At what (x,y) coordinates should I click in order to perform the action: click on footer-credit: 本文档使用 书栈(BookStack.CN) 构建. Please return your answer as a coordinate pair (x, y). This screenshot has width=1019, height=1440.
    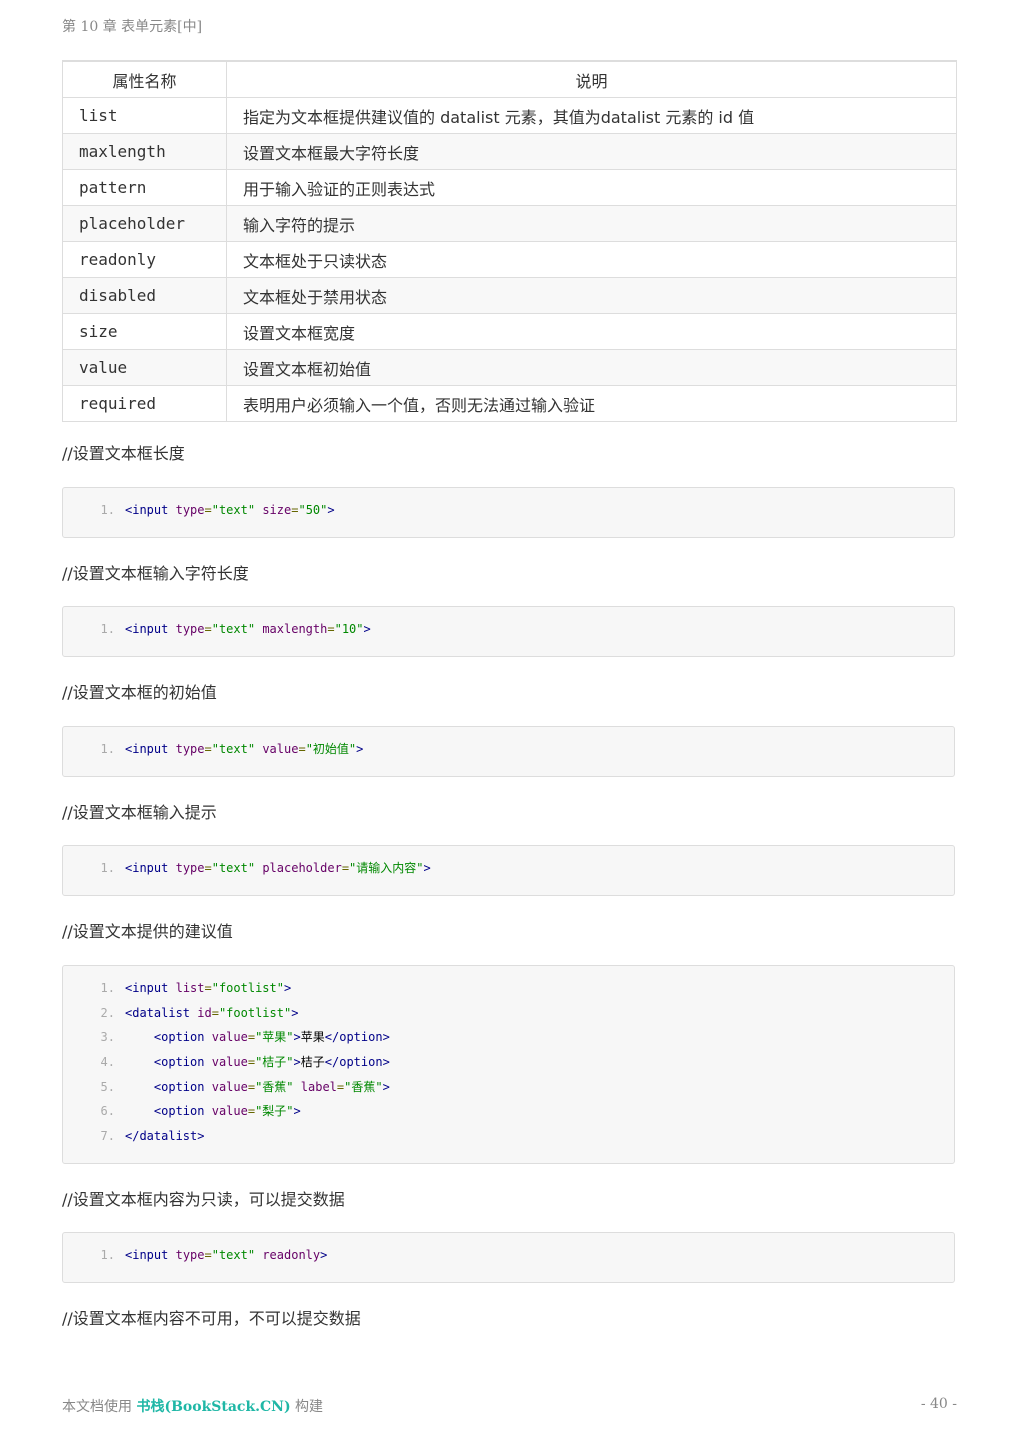
    Looking at the image, I should click on (192, 1406).